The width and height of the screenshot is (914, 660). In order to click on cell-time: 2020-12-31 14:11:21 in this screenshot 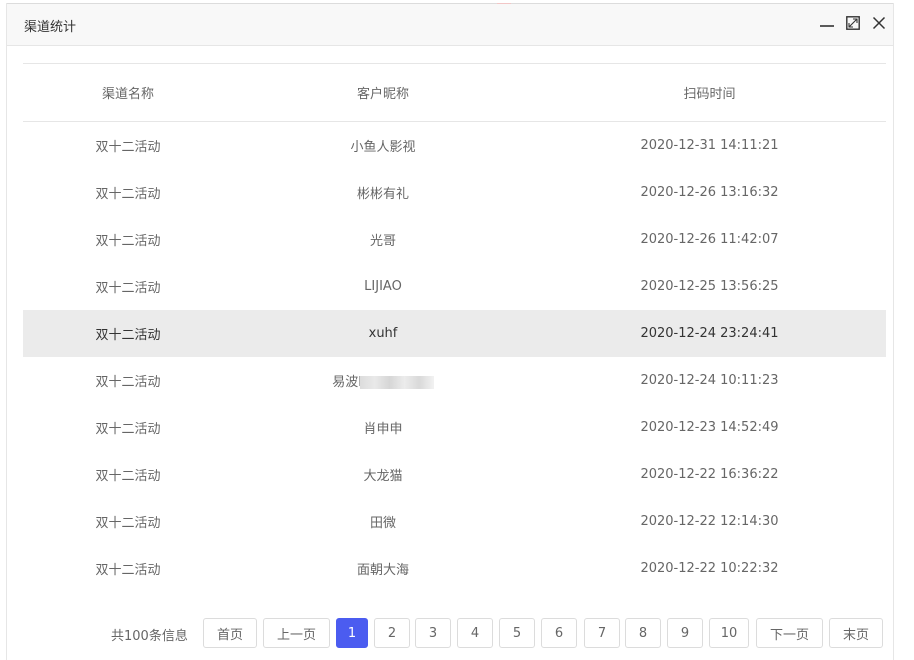, I will do `click(709, 145)`.